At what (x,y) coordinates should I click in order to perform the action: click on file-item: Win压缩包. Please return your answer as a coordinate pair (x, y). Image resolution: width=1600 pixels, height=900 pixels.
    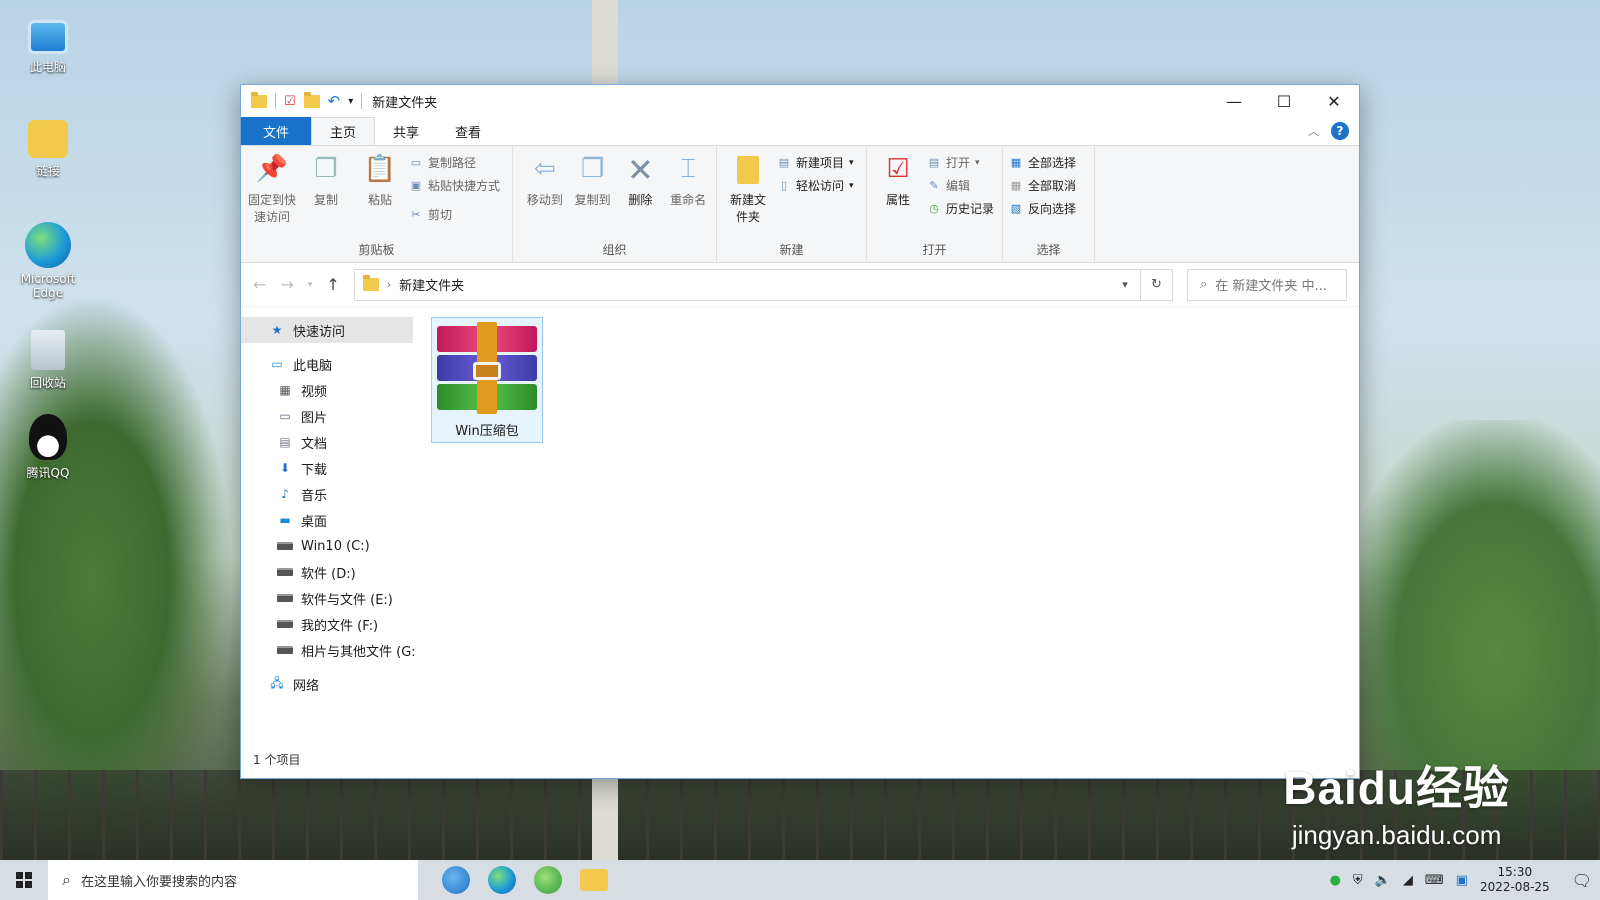
    Looking at the image, I should click on (487, 380).